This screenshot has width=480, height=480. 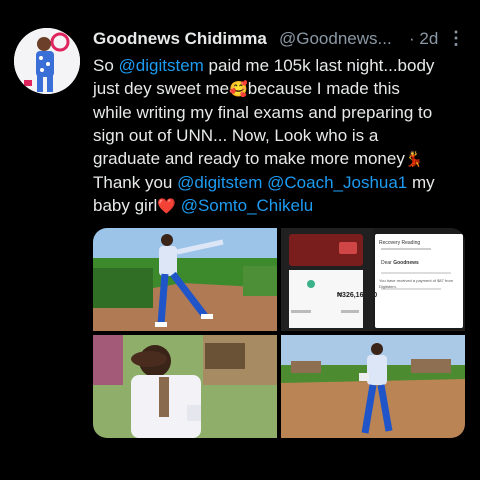 What do you see at coordinates (323, 88) in the screenshot?
I see `tweet-text-segment: because I made this` at bounding box center [323, 88].